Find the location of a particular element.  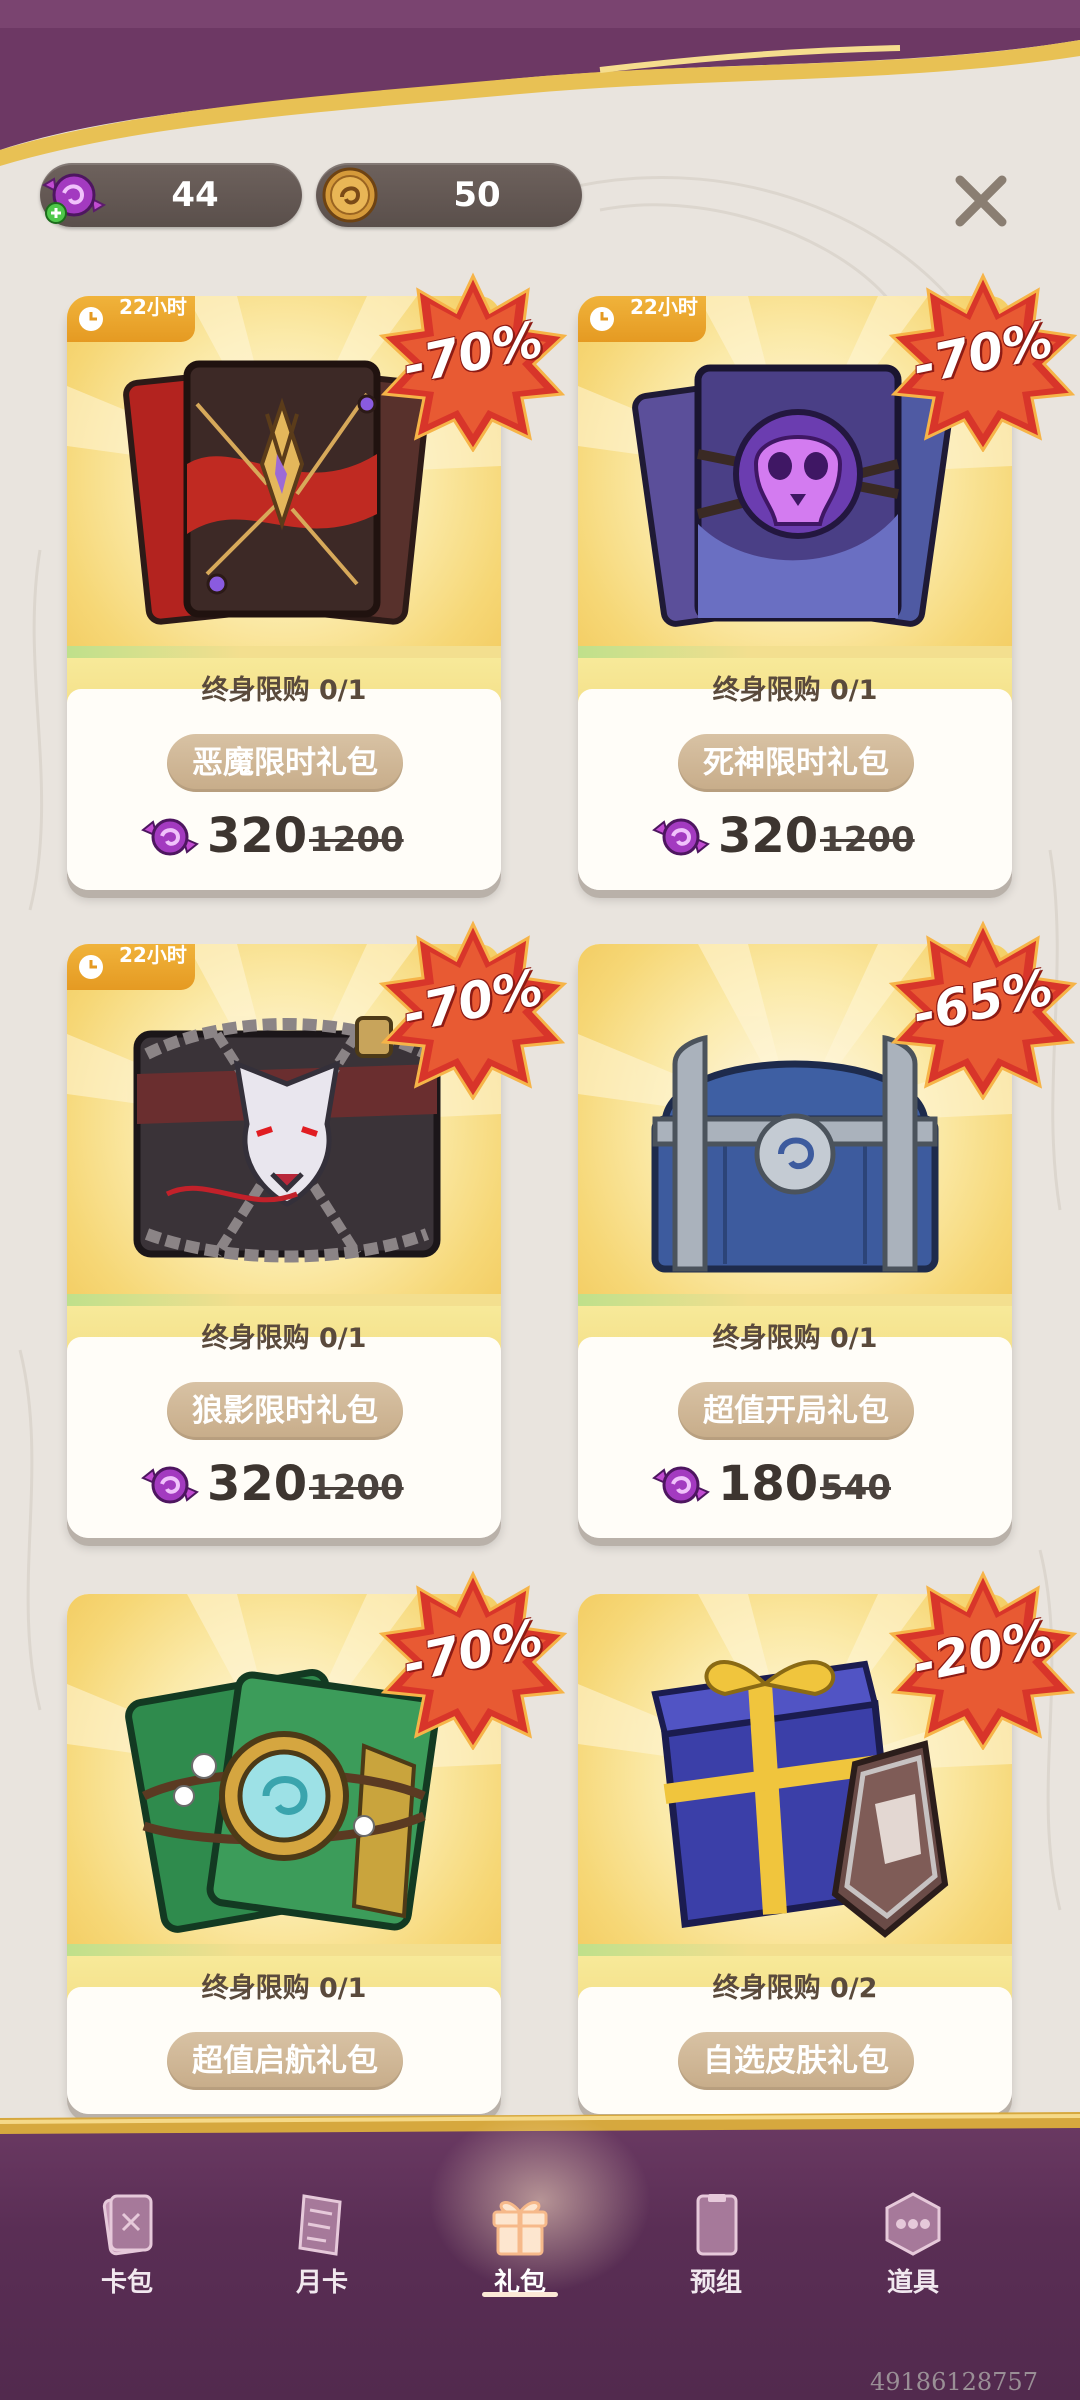

nav-tab-monthly-card: 月卡 is located at coordinates (322, 2240).